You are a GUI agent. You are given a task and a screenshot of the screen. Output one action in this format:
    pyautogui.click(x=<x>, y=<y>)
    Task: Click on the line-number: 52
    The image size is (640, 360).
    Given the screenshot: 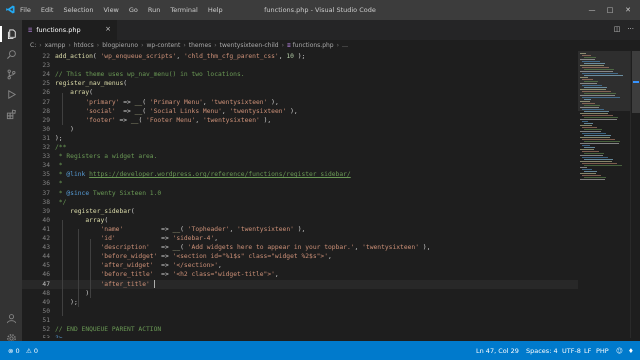 What is the action you would take?
    pyautogui.click(x=46, y=329)
    